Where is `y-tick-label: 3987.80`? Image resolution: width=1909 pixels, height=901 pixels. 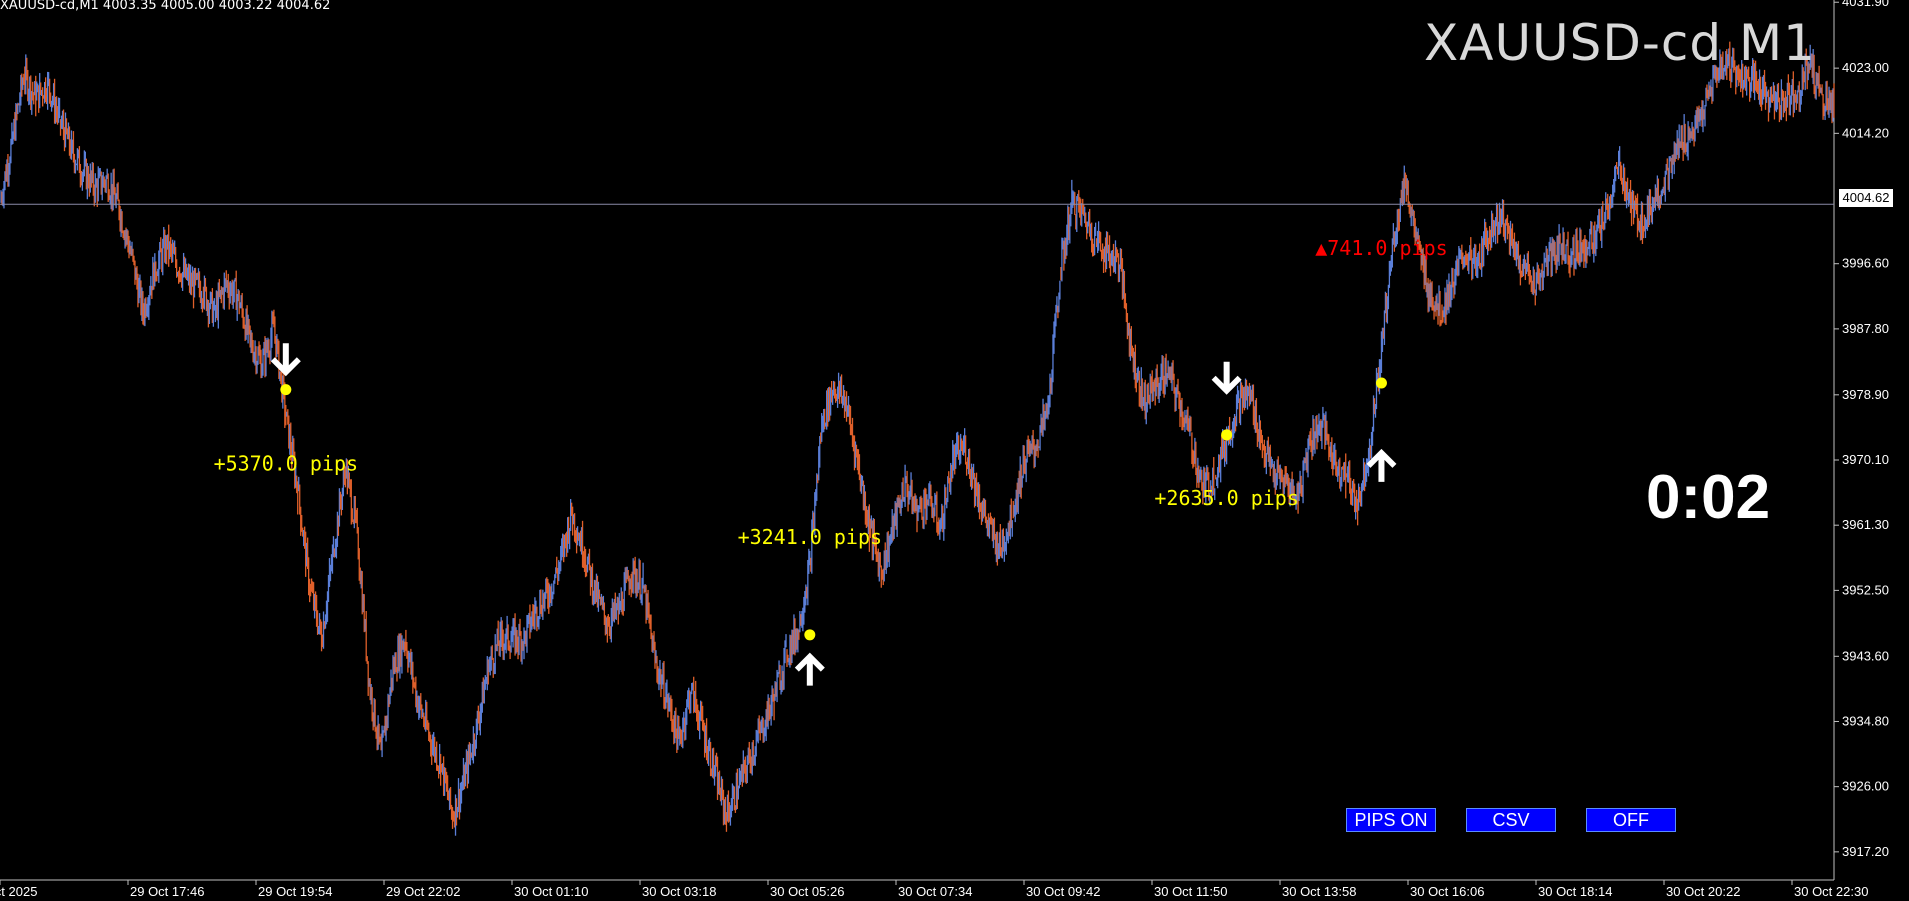 y-tick-label: 3987.80 is located at coordinates (1865, 328).